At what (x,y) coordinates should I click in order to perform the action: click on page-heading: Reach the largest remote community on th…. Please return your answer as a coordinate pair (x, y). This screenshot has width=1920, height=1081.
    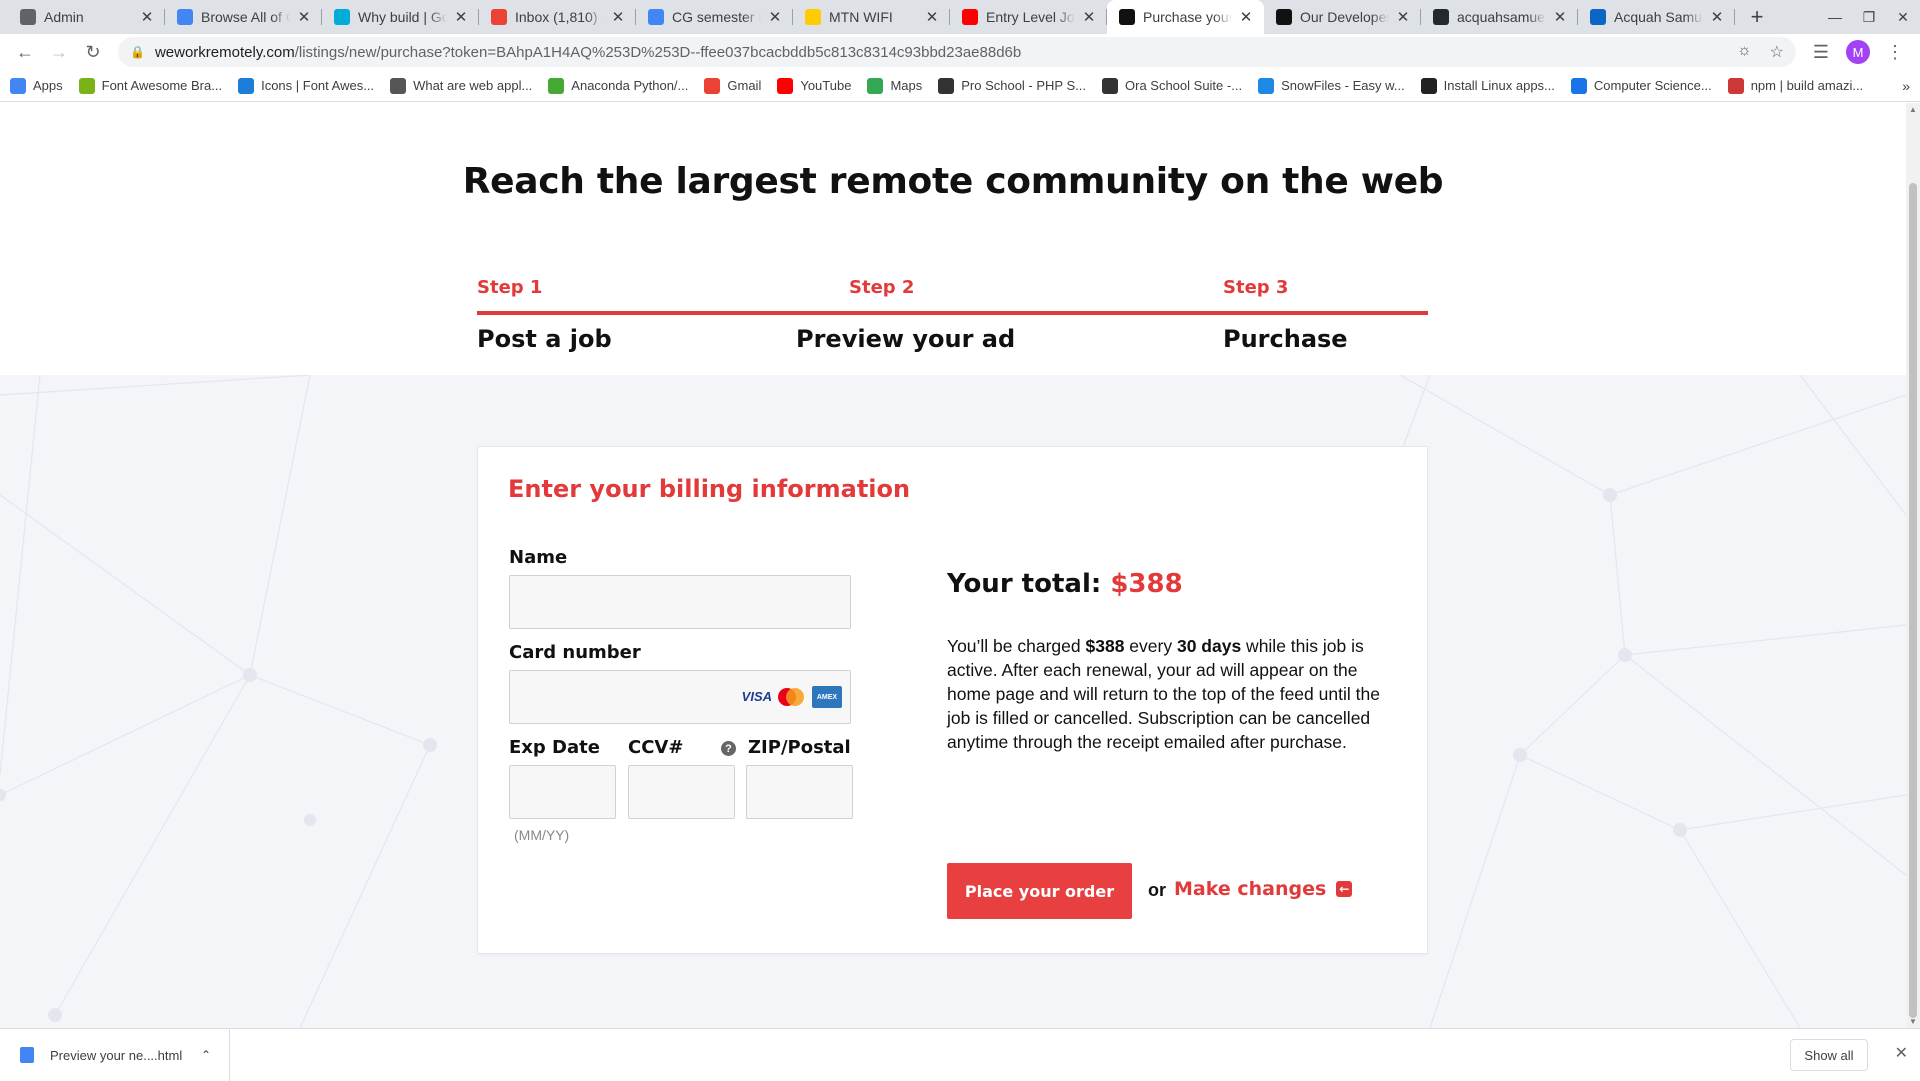
    Looking at the image, I should click on (953, 181).